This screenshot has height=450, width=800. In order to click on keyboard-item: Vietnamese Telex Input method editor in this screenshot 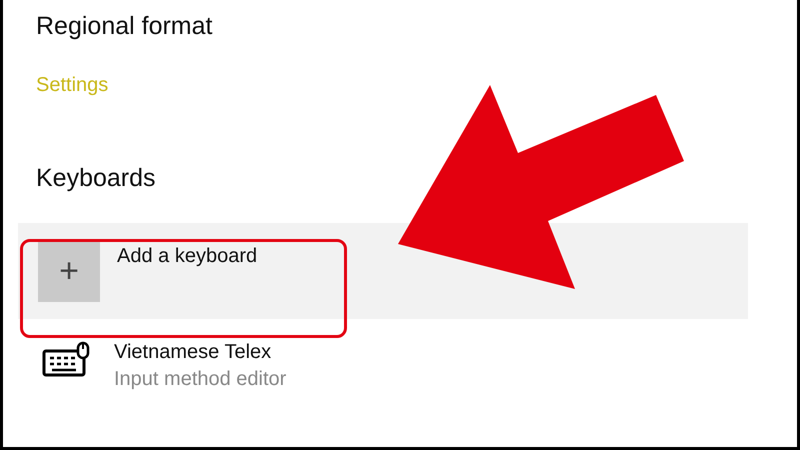, I will do `click(419, 366)`.